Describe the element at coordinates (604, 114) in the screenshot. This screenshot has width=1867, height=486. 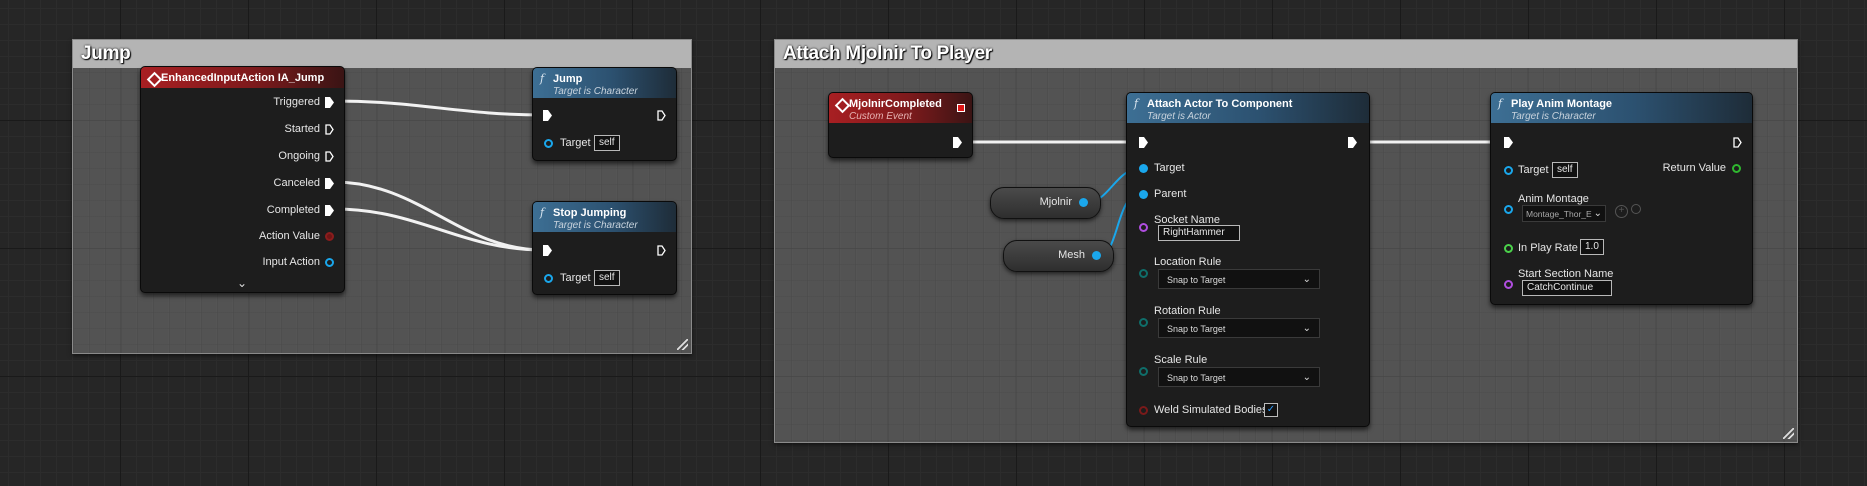
I see `jump-node: f Jump Target is Character Target self` at that location.